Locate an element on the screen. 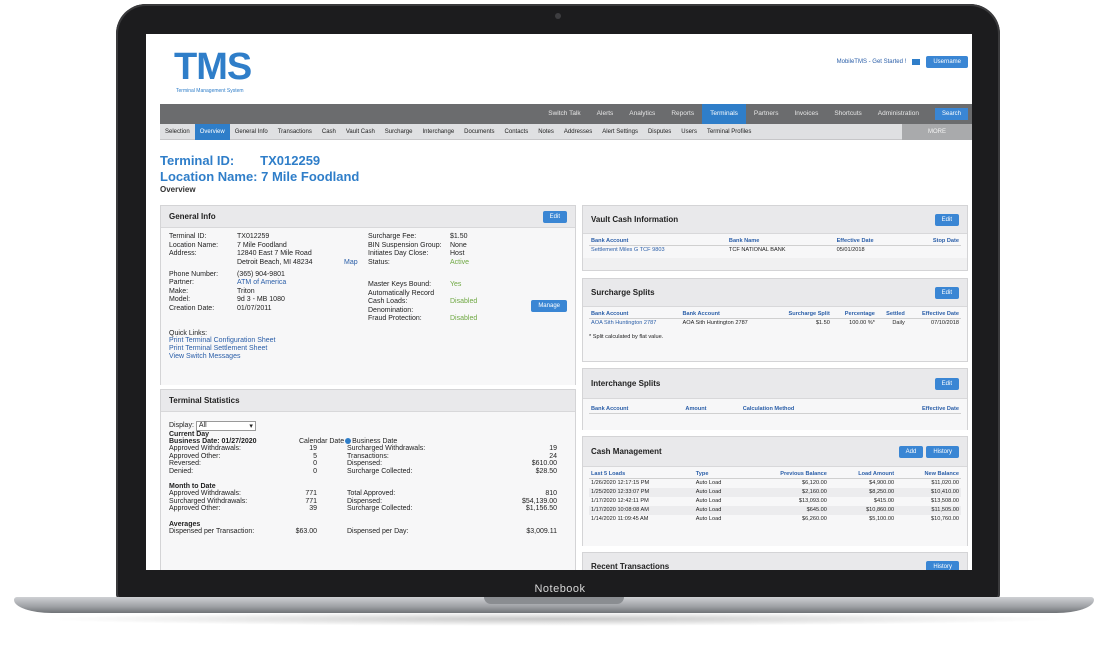 This screenshot has width=1107, height=667. tab-alert-settings: Alert Settings is located at coordinates (620, 132).